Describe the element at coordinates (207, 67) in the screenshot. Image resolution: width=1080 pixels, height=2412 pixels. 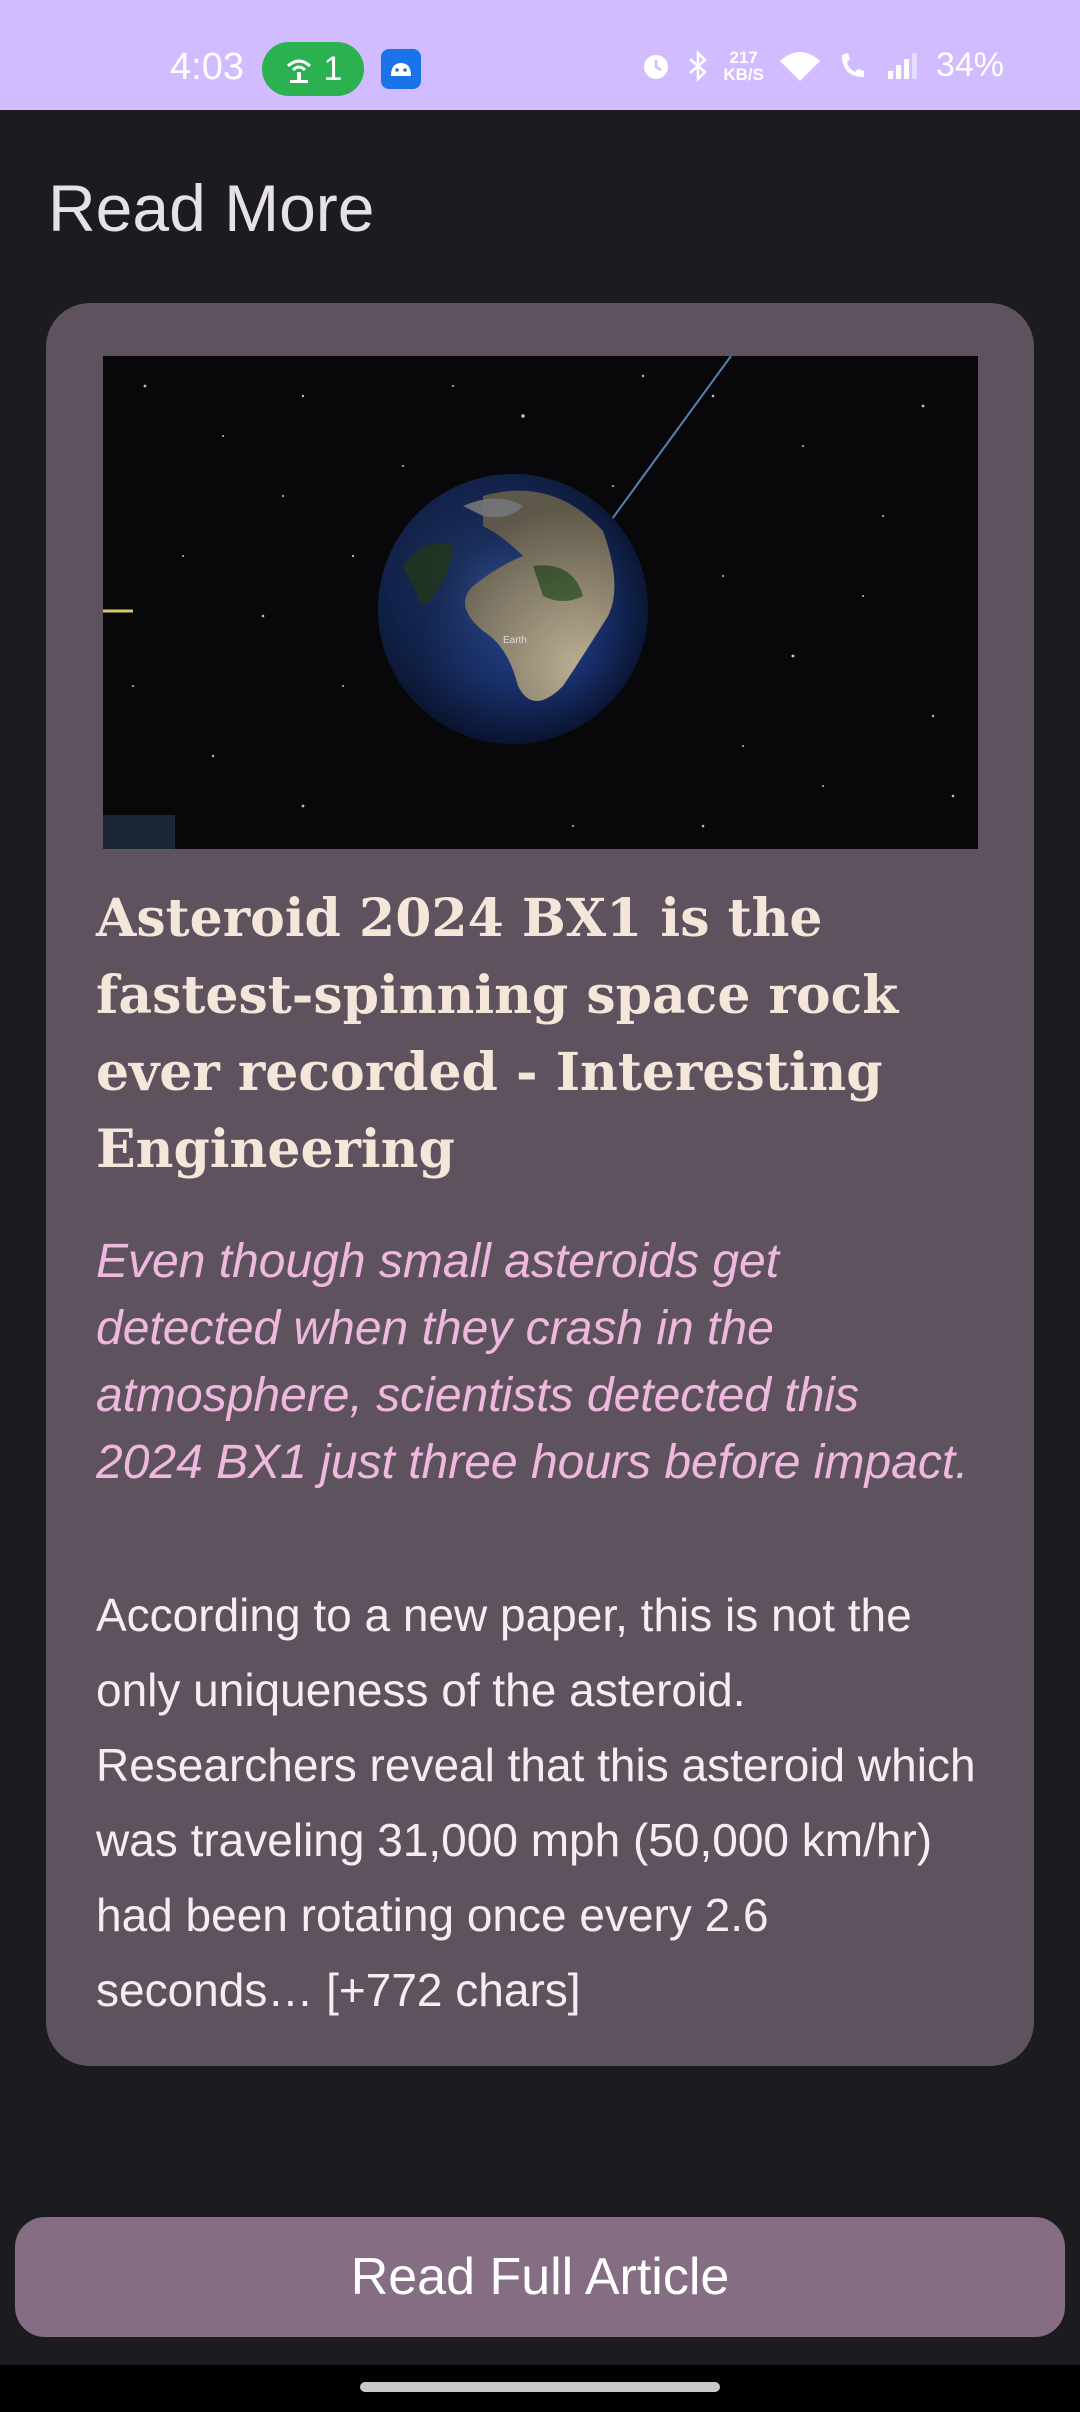
I see `status-time: 4:03` at that location.